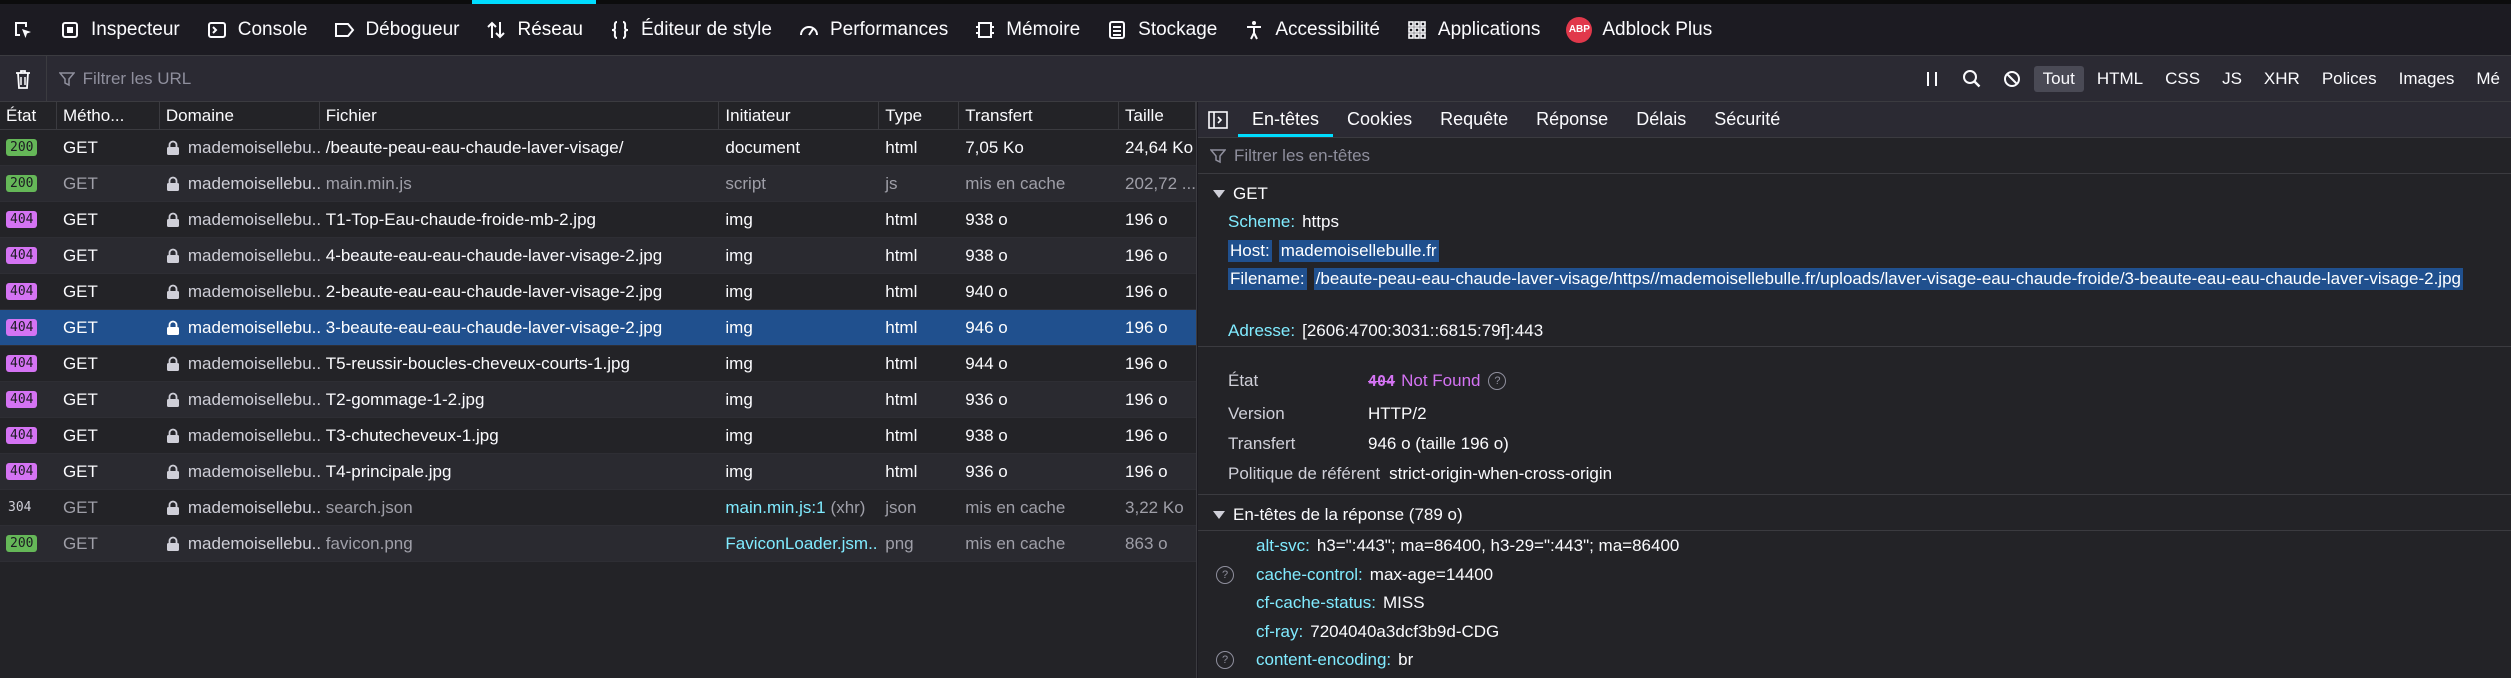  Describe the element at coordinates (1311, 29) in the screenshot. I see `tab-accessibility: Accessibilité` at that location.